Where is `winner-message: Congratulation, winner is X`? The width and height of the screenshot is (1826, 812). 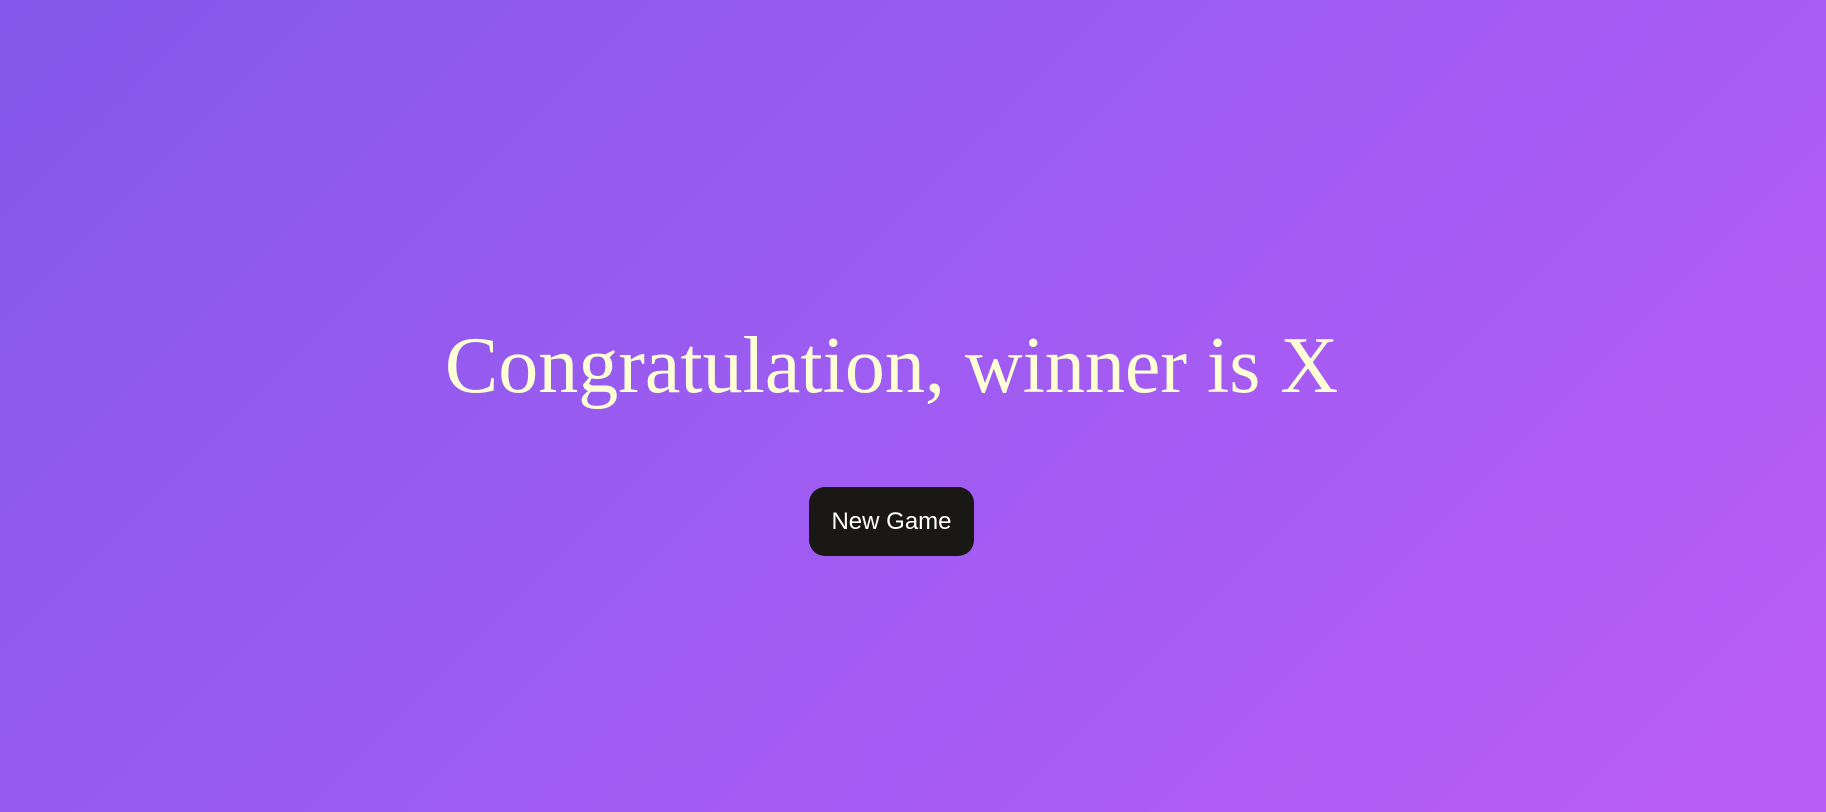 winner-message: Congratulation, winner is X is located at coordinates (891, 366).